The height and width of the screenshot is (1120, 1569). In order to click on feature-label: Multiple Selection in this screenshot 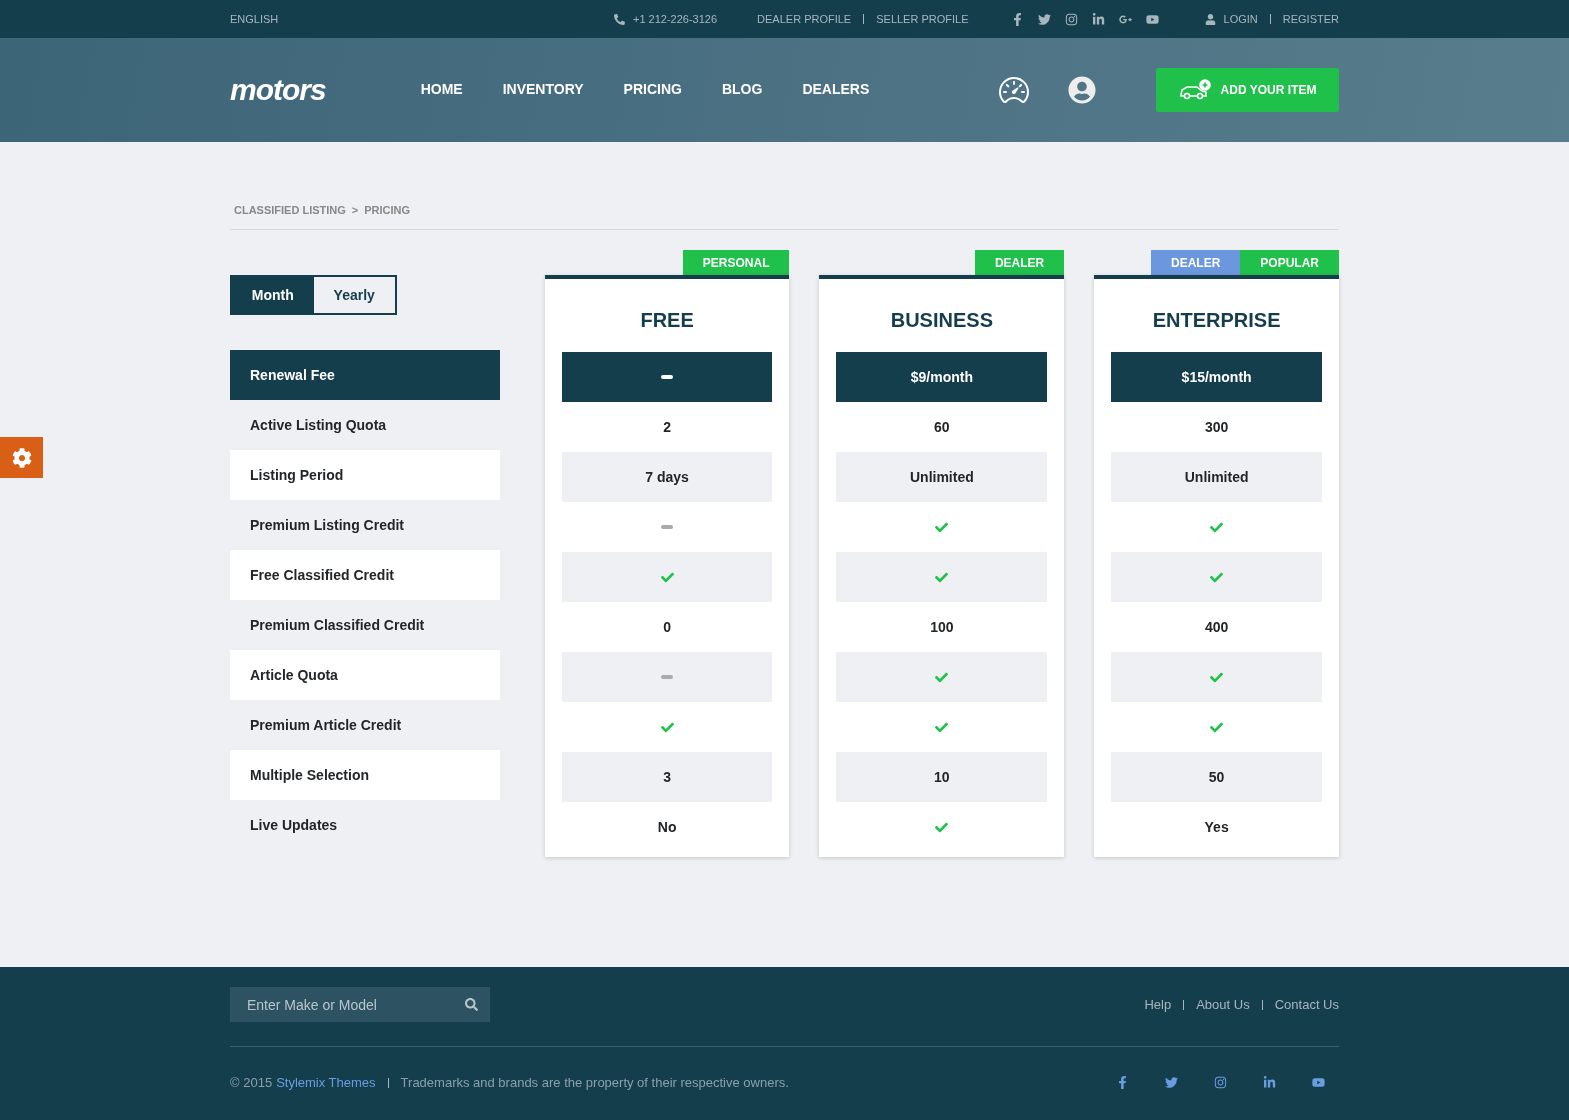, I will do `click(365, 775)`.